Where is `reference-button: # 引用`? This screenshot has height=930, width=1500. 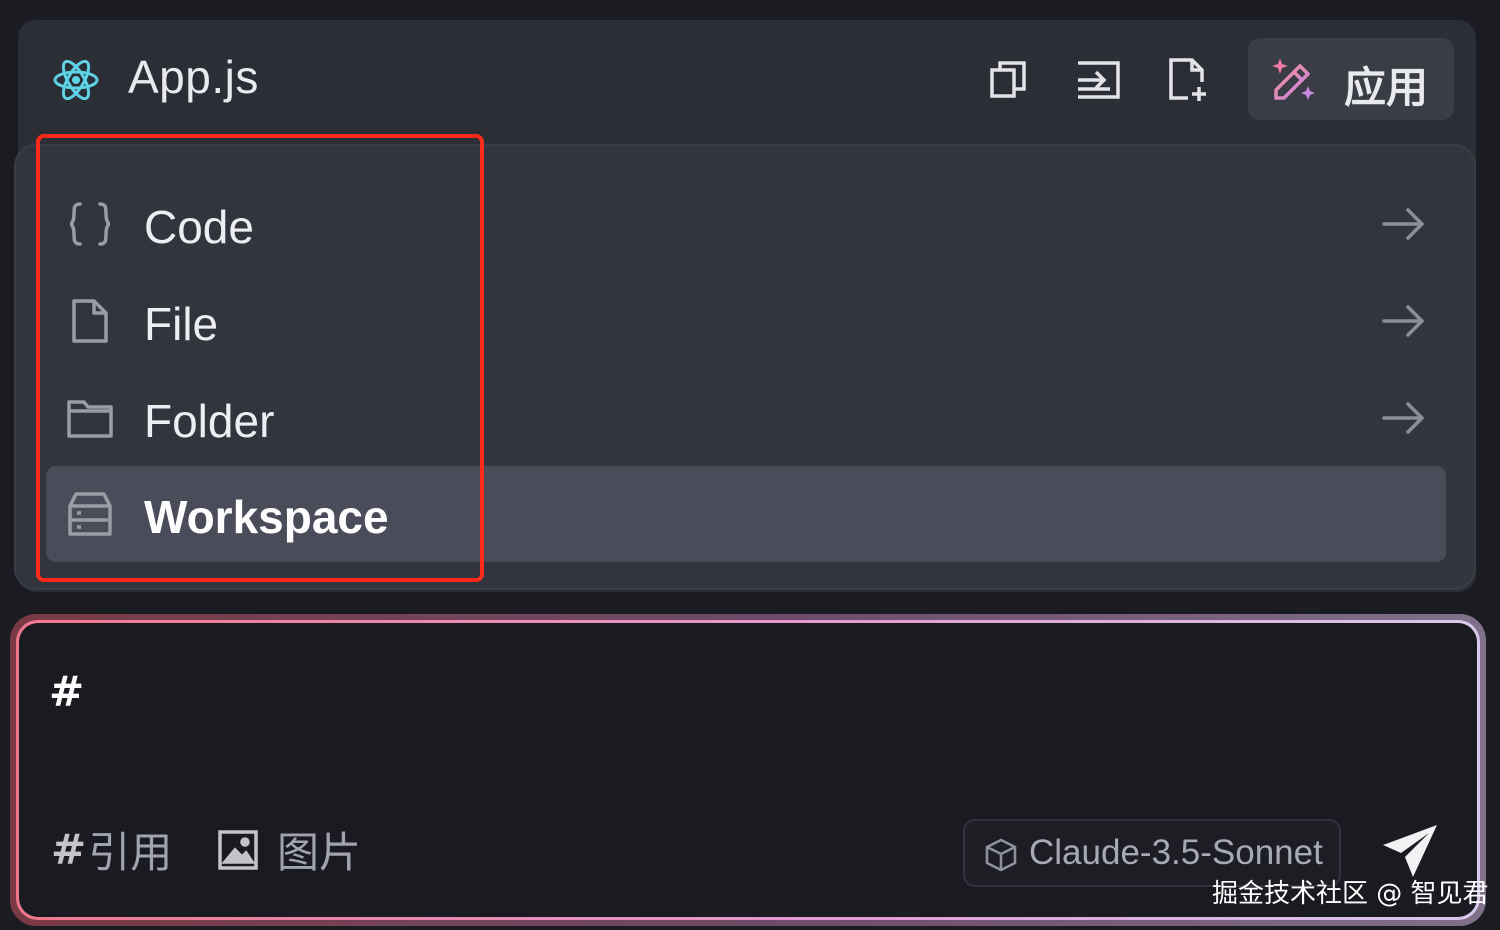 reference-button: # 引用 is located at coordinates (111, 849).